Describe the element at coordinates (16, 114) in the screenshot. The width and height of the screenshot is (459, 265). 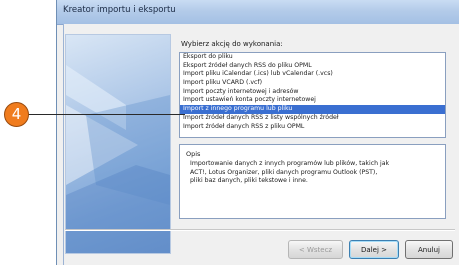
I see `callout-number-badge: 4` at that location.